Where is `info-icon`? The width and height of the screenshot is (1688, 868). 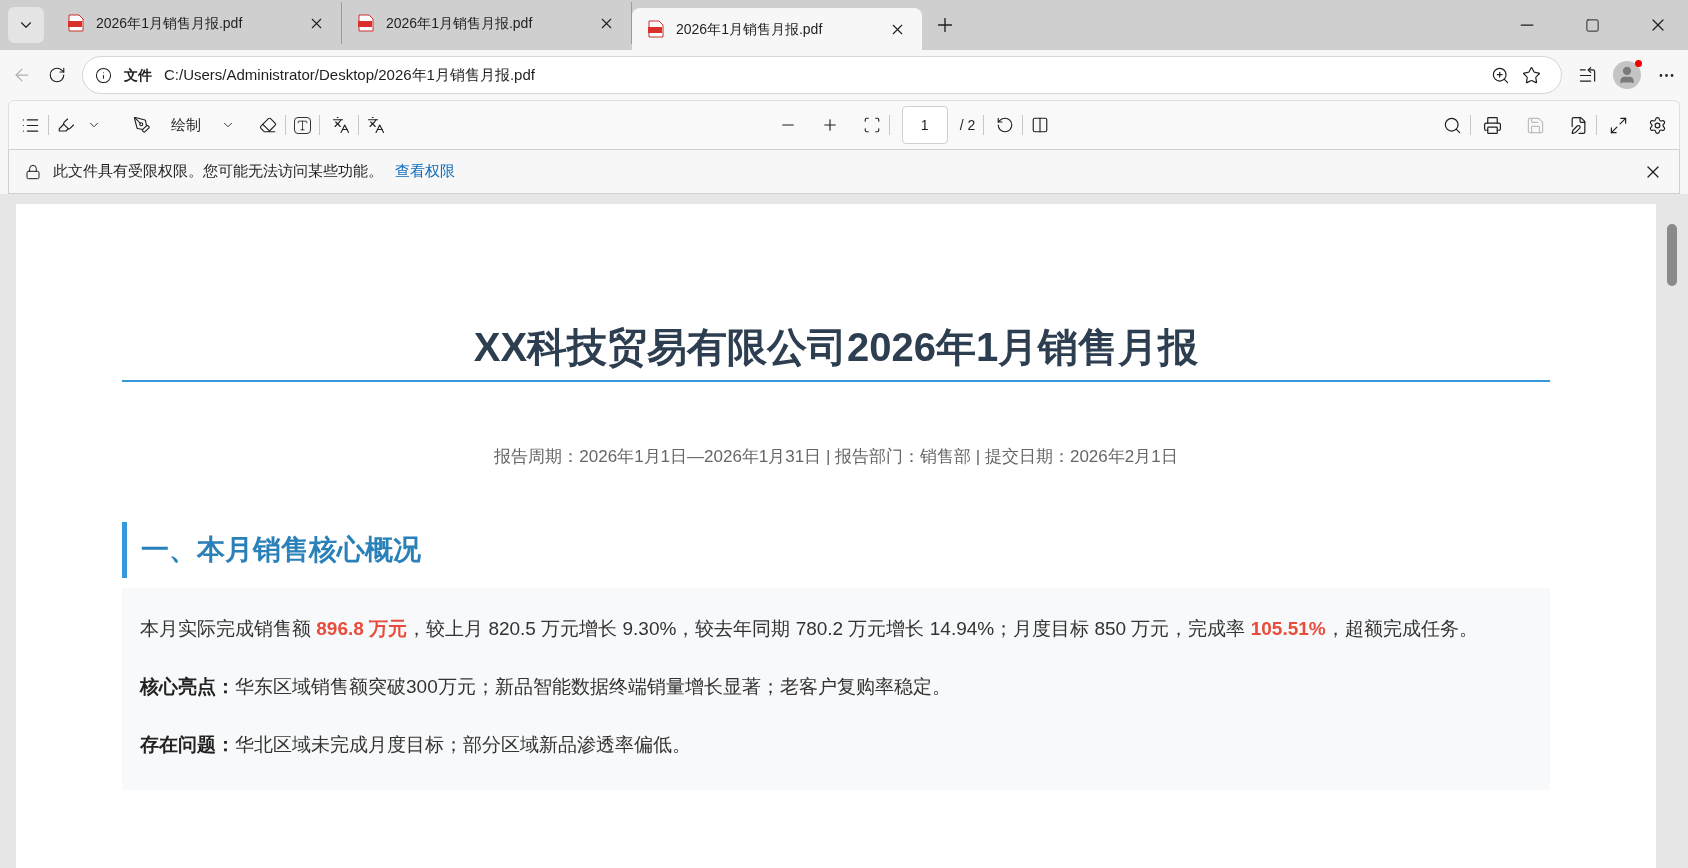
info-icon is located at coordinates (103, 75).